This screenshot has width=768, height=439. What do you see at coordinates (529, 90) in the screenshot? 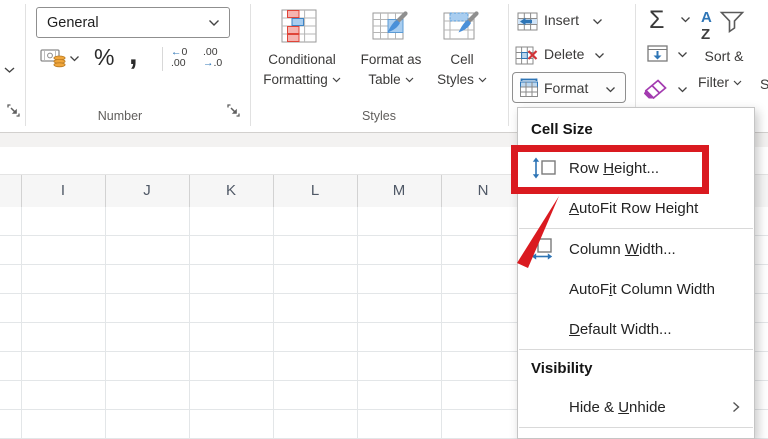
I see `format-cells-icon` at bounding box center [529, 90].